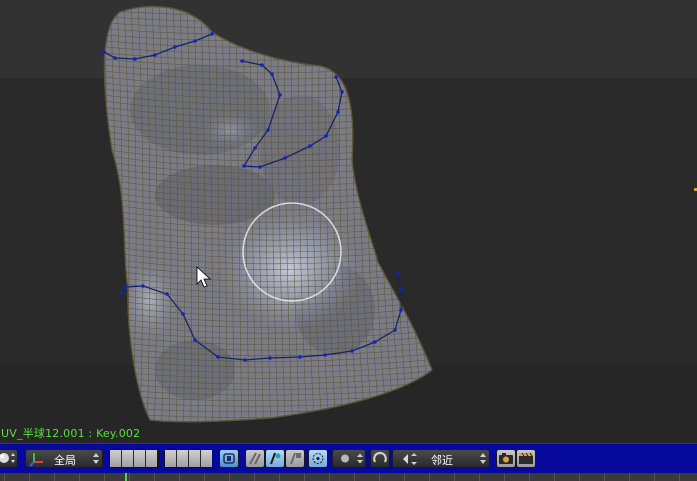 This screenshot has height=481, width=697. What do you see at coordinates (96, 458) in the screenshot?
I see `select-arrows-icon` at bounding box center [96, 458].